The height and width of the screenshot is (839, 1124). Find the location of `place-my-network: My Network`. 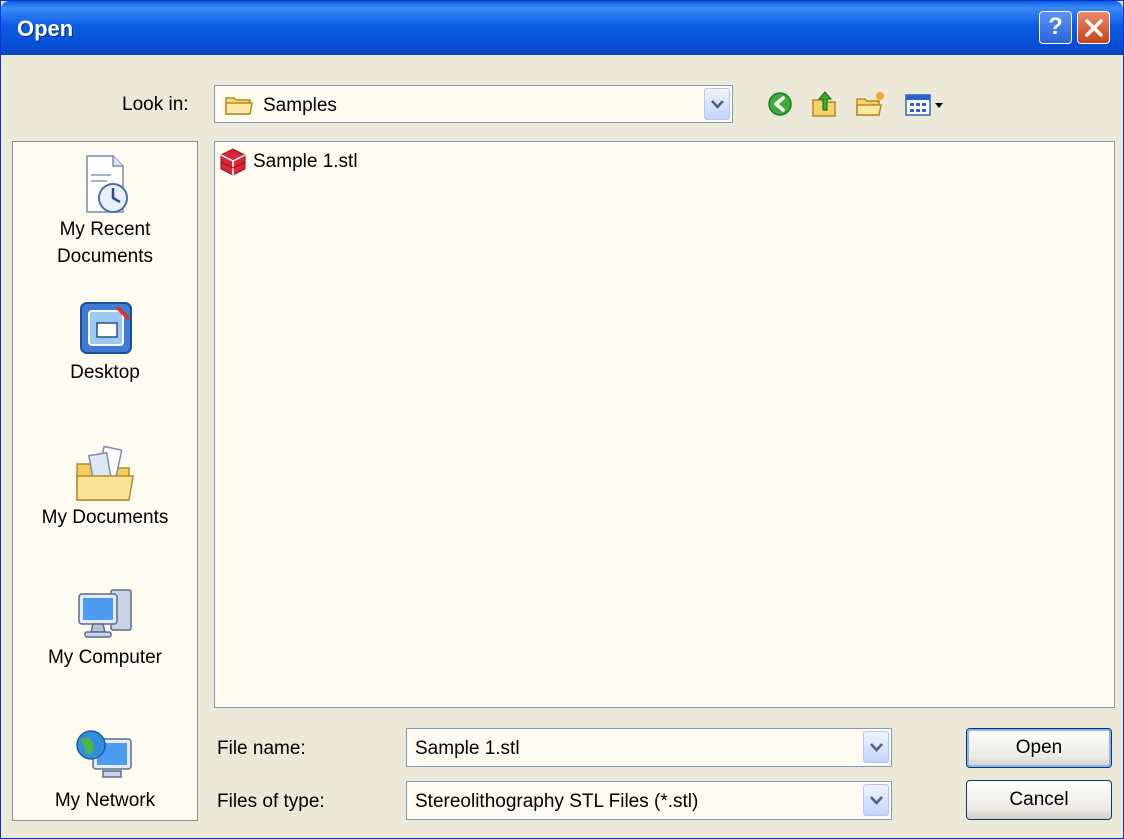

place-my-network: My Network is located at coordinates (105, 769).